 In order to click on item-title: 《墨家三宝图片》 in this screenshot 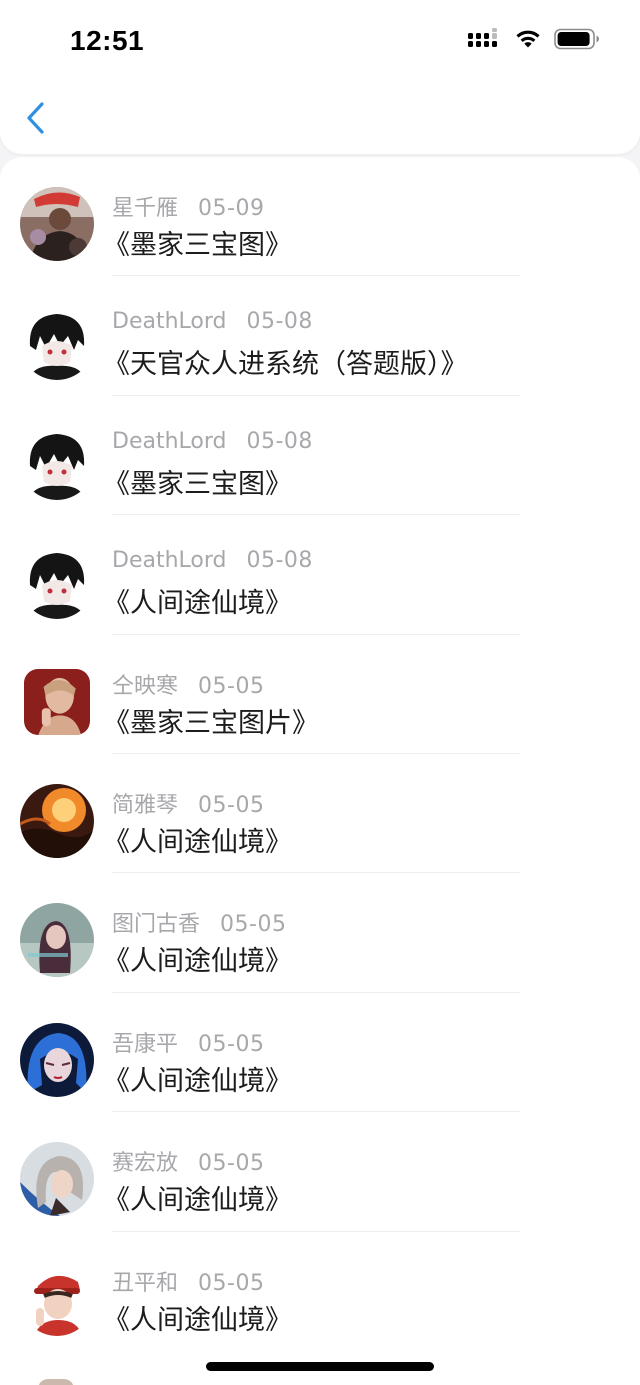, I will do `click(211, 723)`.